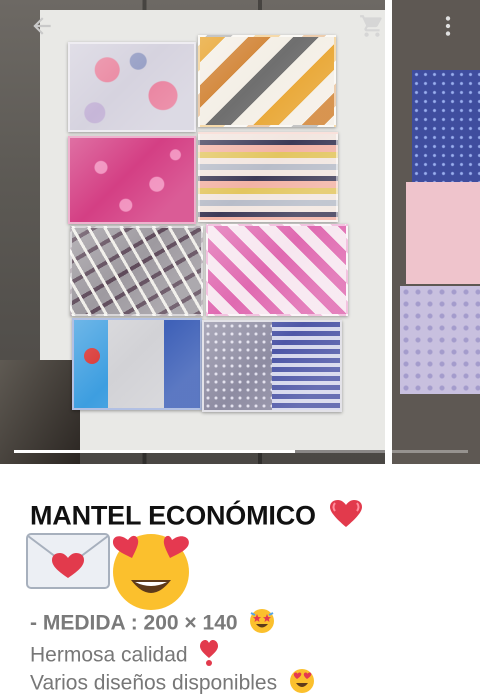  I want to click on tablecloth-chevron-yellow, so click(267, 81).